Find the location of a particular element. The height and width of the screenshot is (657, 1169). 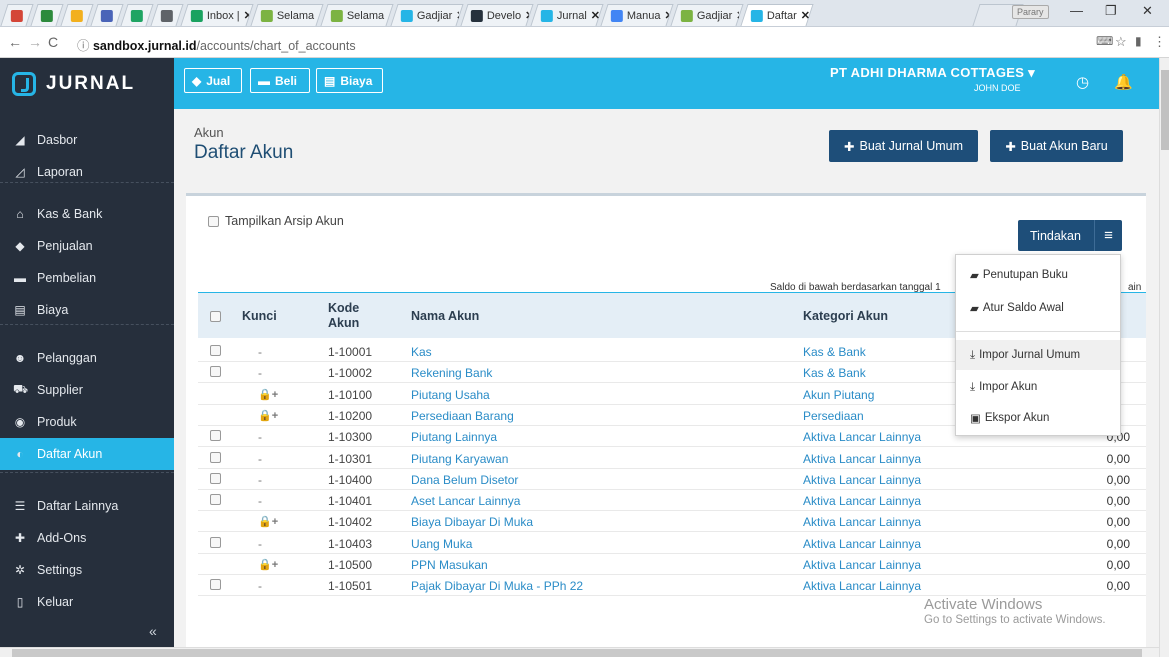

vertical-scrollbar is located at coordinates (1164, 357).